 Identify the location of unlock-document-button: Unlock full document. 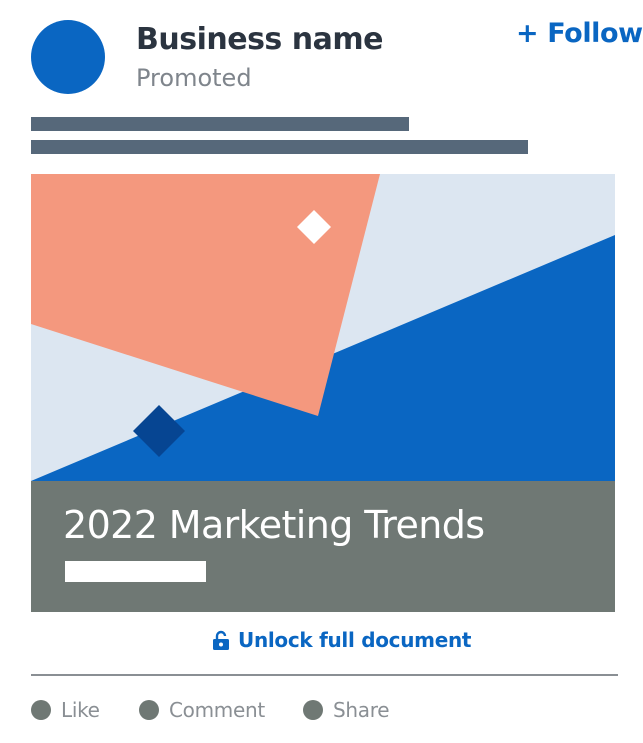
(341, 640).